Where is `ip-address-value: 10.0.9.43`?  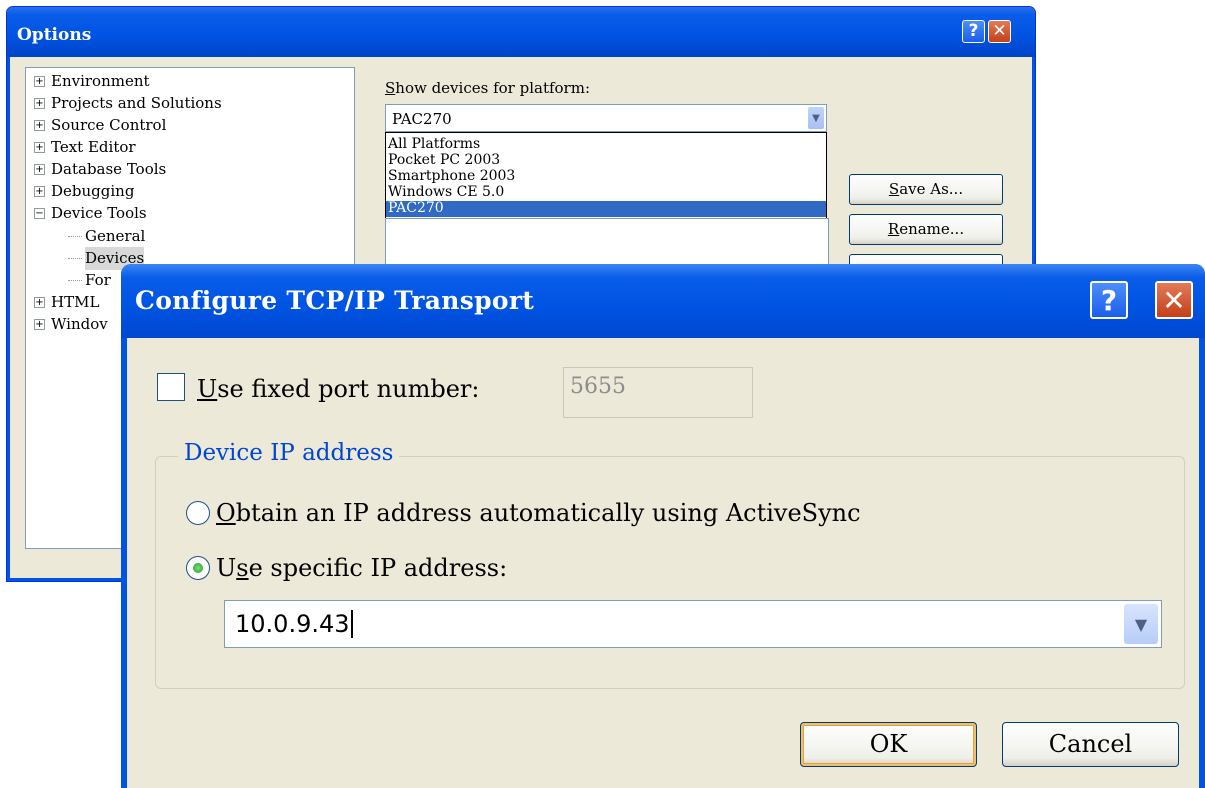
ip-address-value: 10.0.9.43 is located at coordinates (294, 624).